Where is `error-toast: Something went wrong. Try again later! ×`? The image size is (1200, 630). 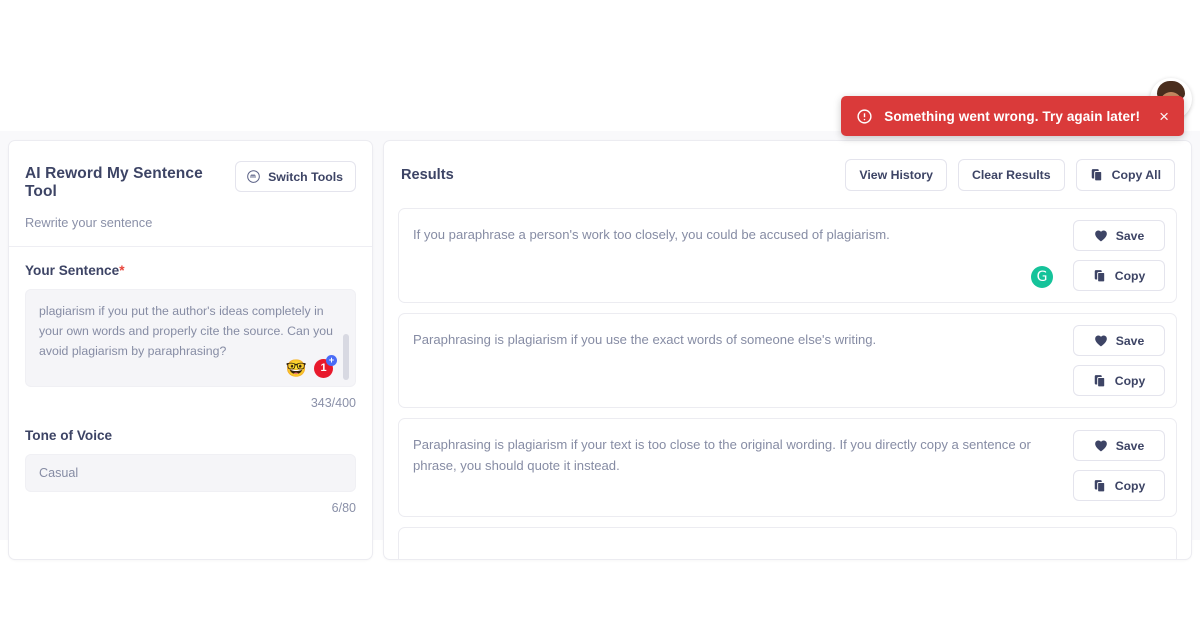
error-toast: Something went wrong. Try again later! × is located at coordinates (1012, 116).